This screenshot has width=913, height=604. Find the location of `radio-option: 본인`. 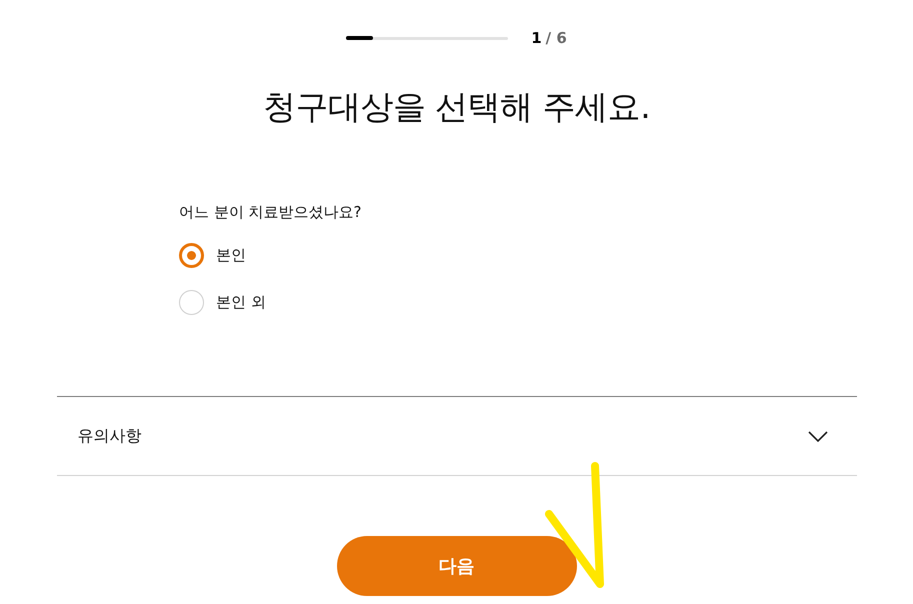

radio-option: 본인 is located at coordinates (212, 255).